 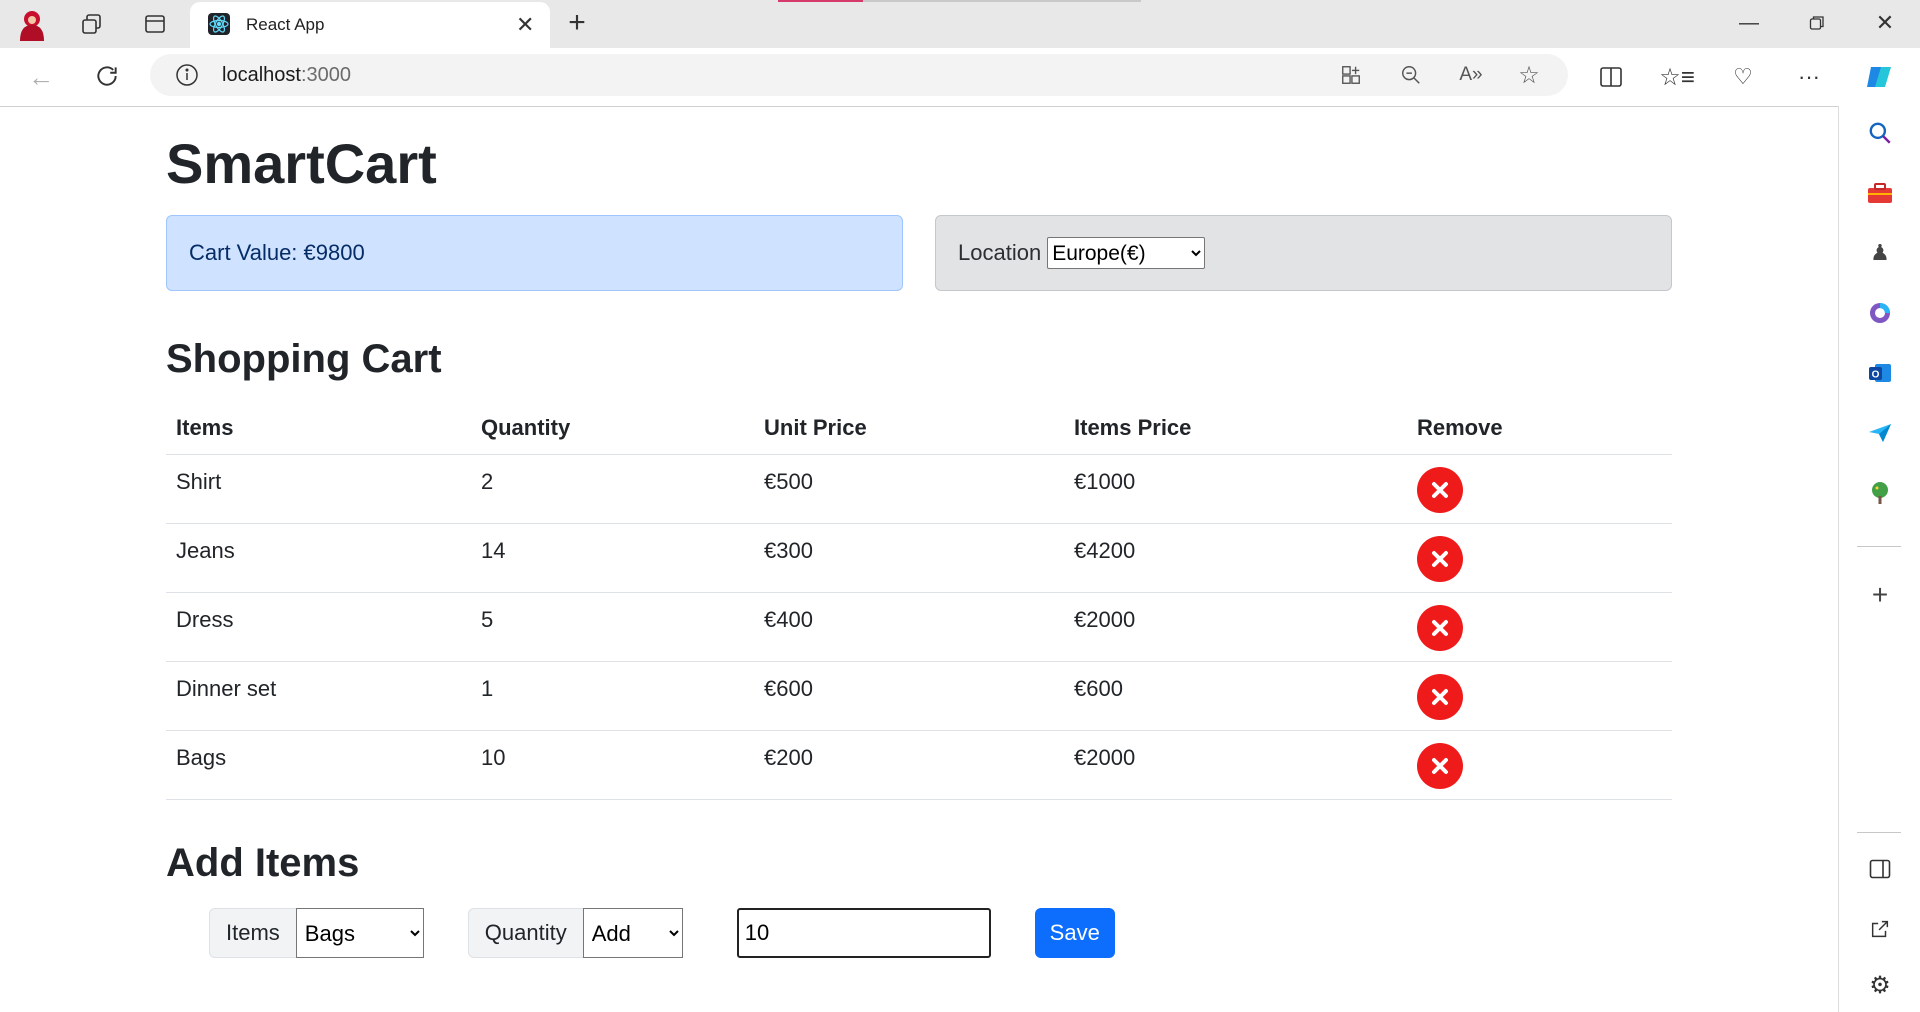 I want to click on active-tab: React App ✕, so click(x=370, y=25).